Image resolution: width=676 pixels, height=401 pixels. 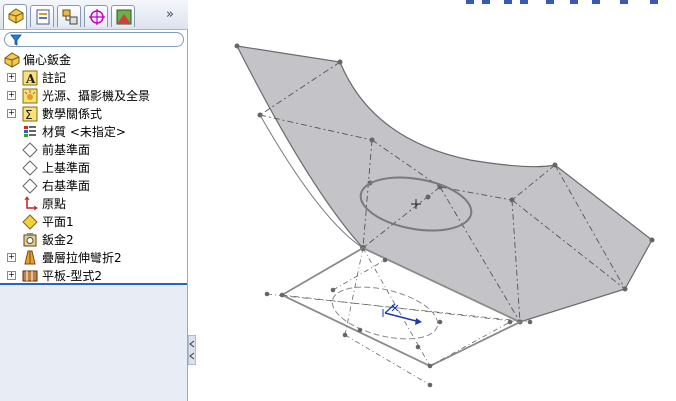 I want to click on tree-item-label: 上基準面, so click(x=66, y=168).